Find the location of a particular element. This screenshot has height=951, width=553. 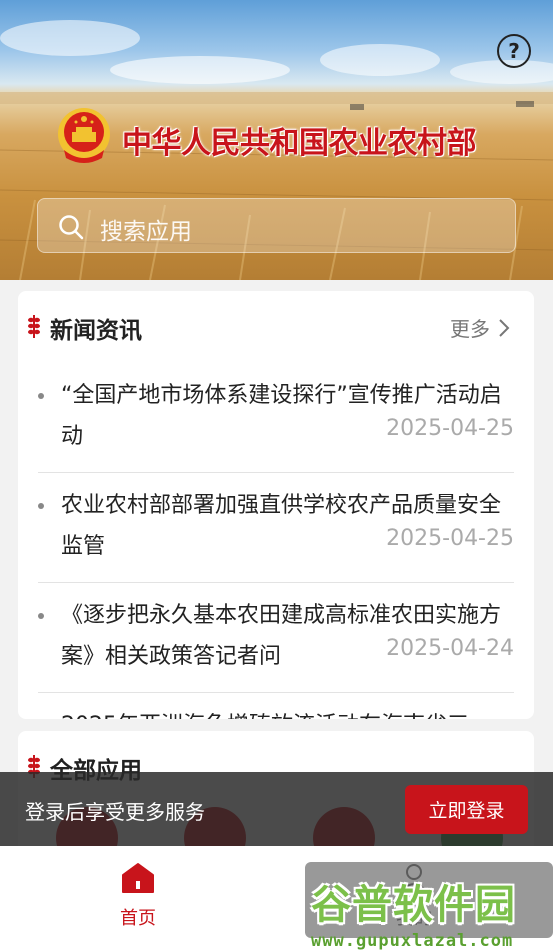

news-item: 2025年亚洲海龟增殖放流活动在海南省三 is located at coordinates (276, 706).